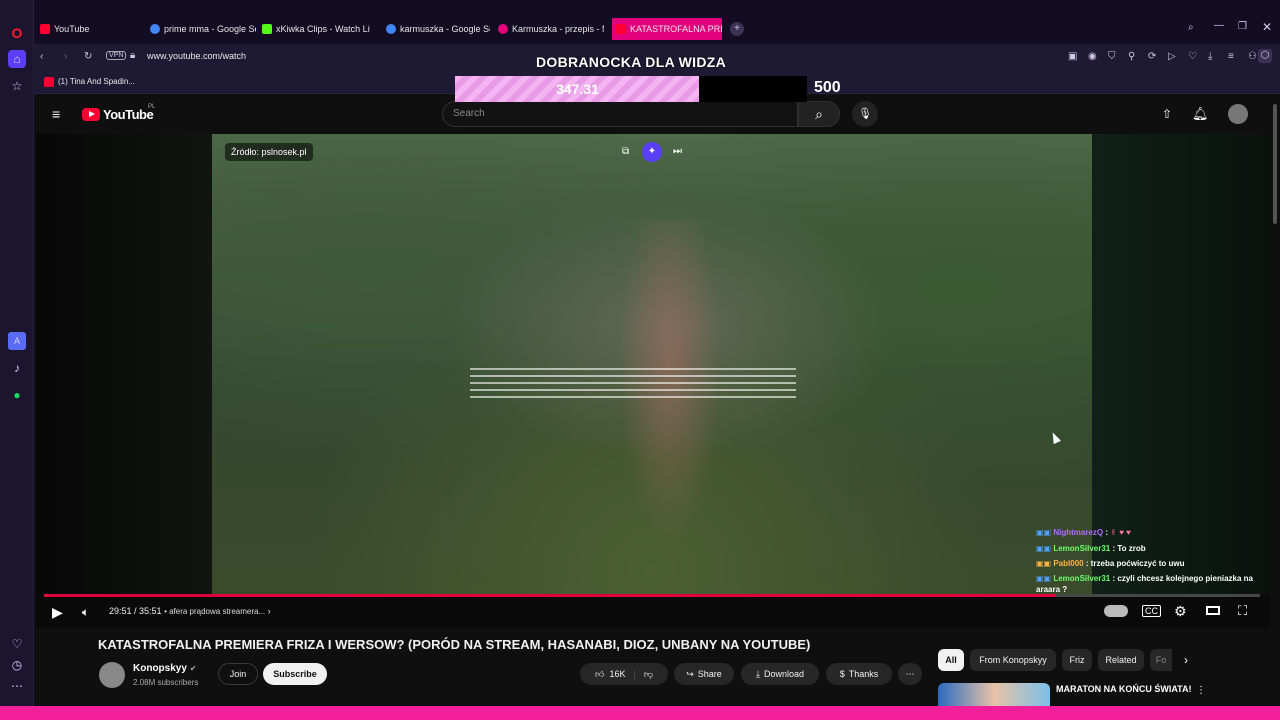  Describe the element at coordinates (819, 114) in the screenshot. I see `search-button: ⌕` at that location.